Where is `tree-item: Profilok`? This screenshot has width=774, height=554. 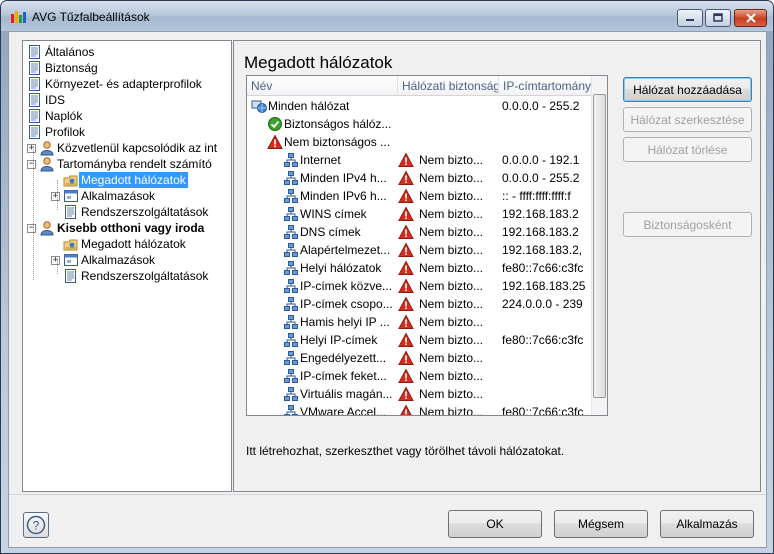
tree-item: Profilok is located at coordinates (57, 132).